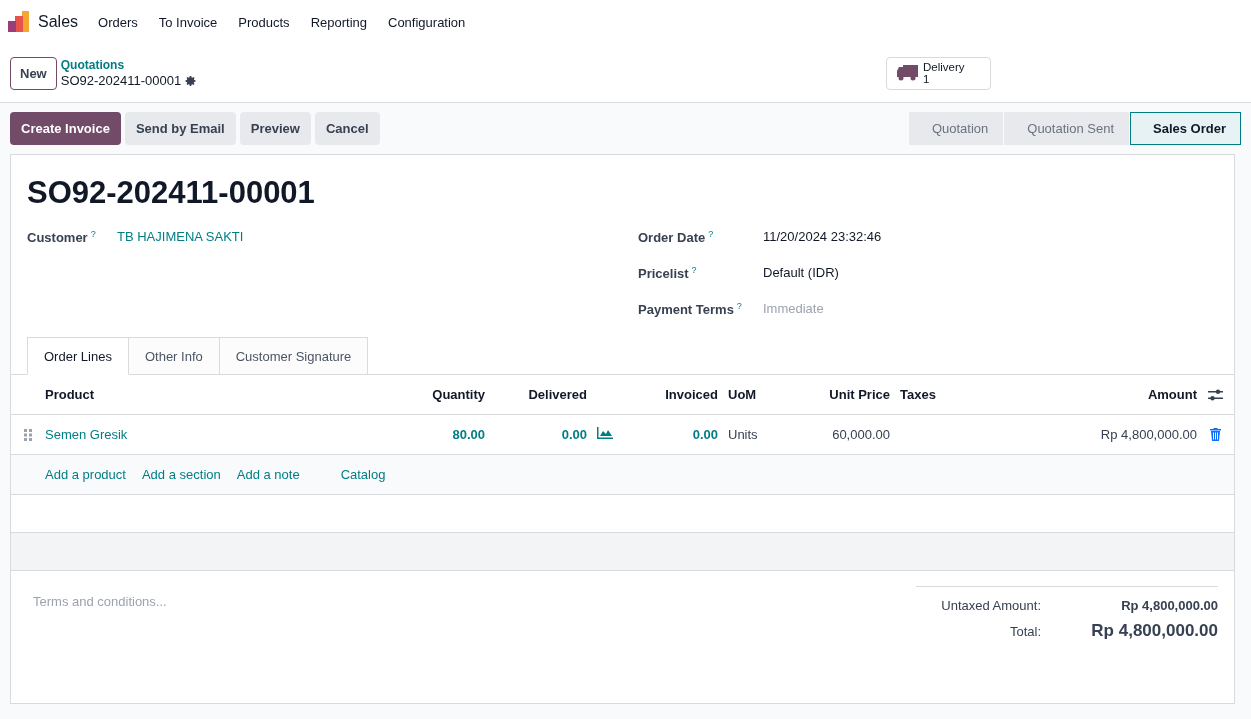 Image resolution: width=1251 pixels, height=719 pixels. Describe the element at coordinates (129, 65) in the screenshot. I see `breadcrumb-link: Quotations` at that location.